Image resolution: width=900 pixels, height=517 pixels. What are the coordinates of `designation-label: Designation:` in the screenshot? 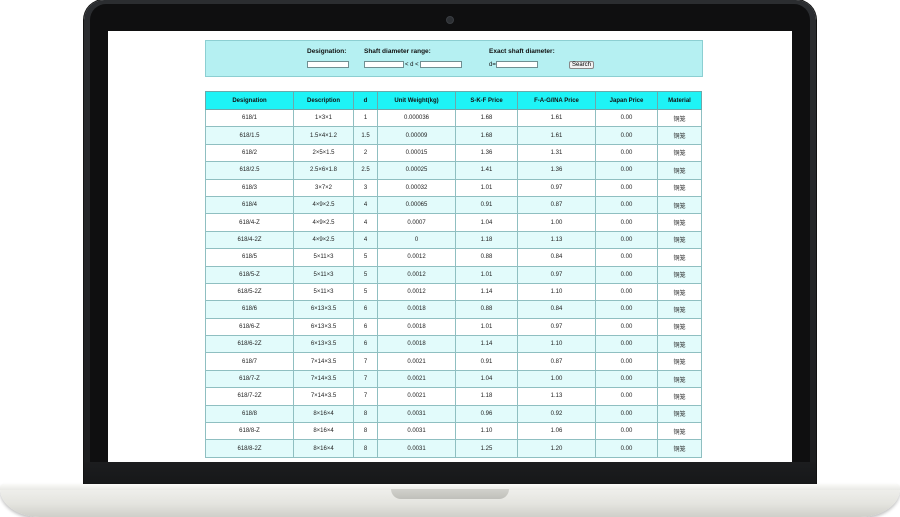 It's located at (327, 51).